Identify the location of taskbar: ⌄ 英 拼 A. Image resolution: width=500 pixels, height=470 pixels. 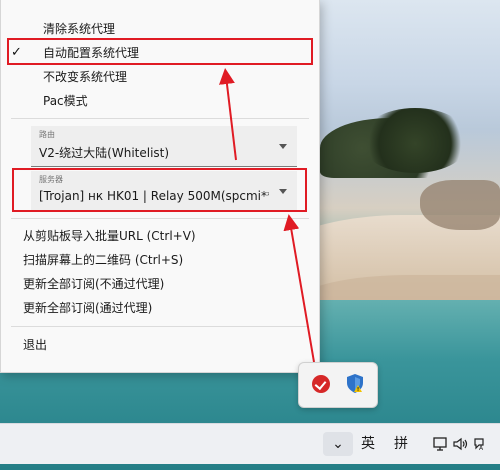
(250, 443).